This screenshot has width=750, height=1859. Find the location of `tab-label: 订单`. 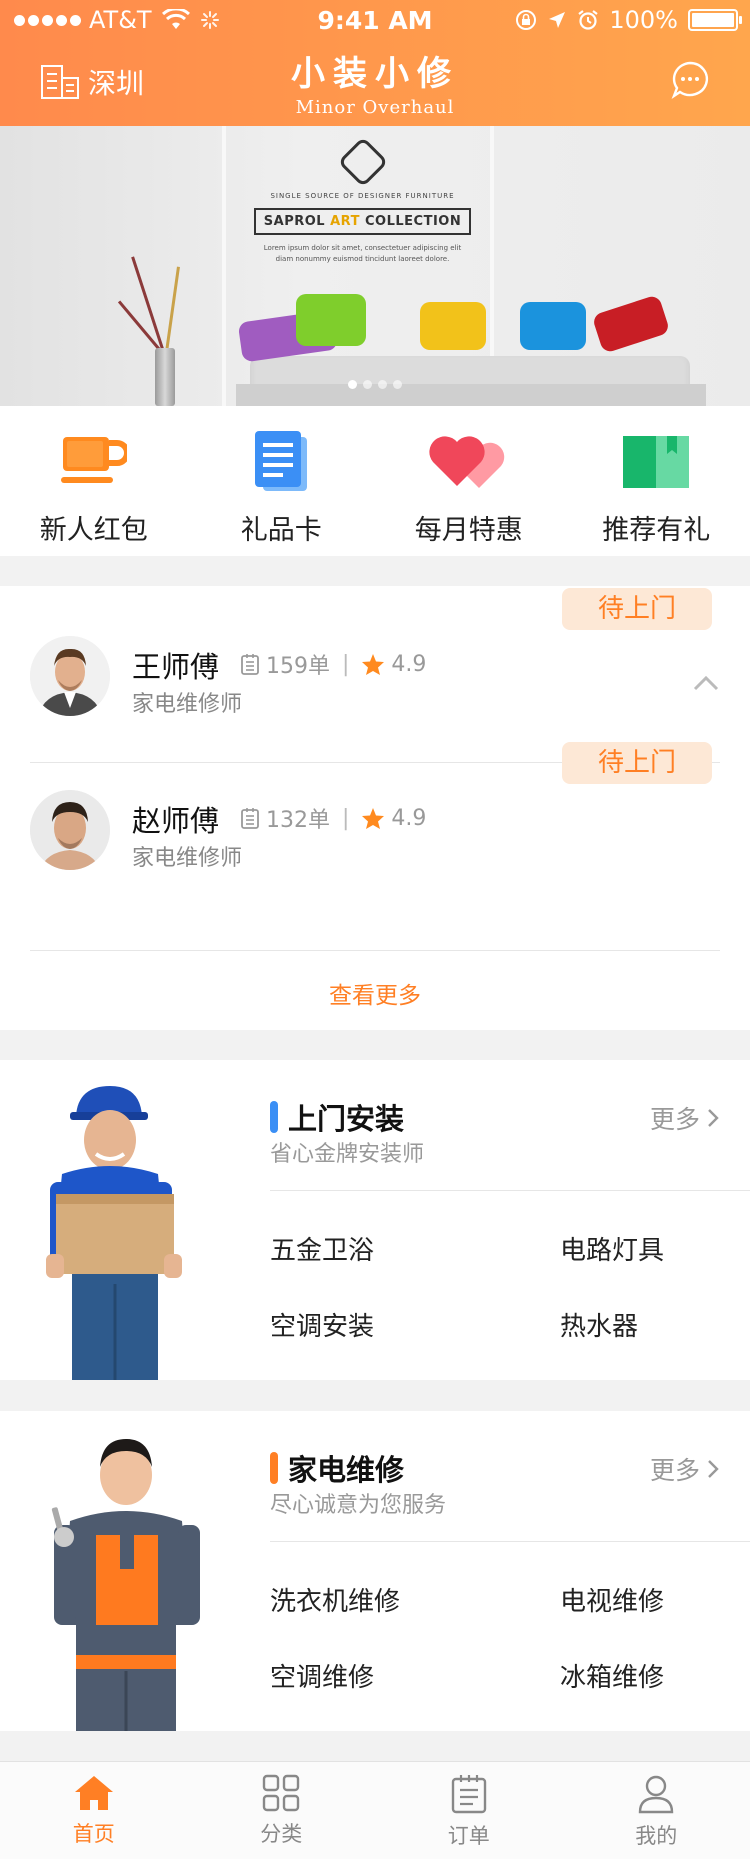

tab-label: 订单 is located at coordinates (468, 1836).